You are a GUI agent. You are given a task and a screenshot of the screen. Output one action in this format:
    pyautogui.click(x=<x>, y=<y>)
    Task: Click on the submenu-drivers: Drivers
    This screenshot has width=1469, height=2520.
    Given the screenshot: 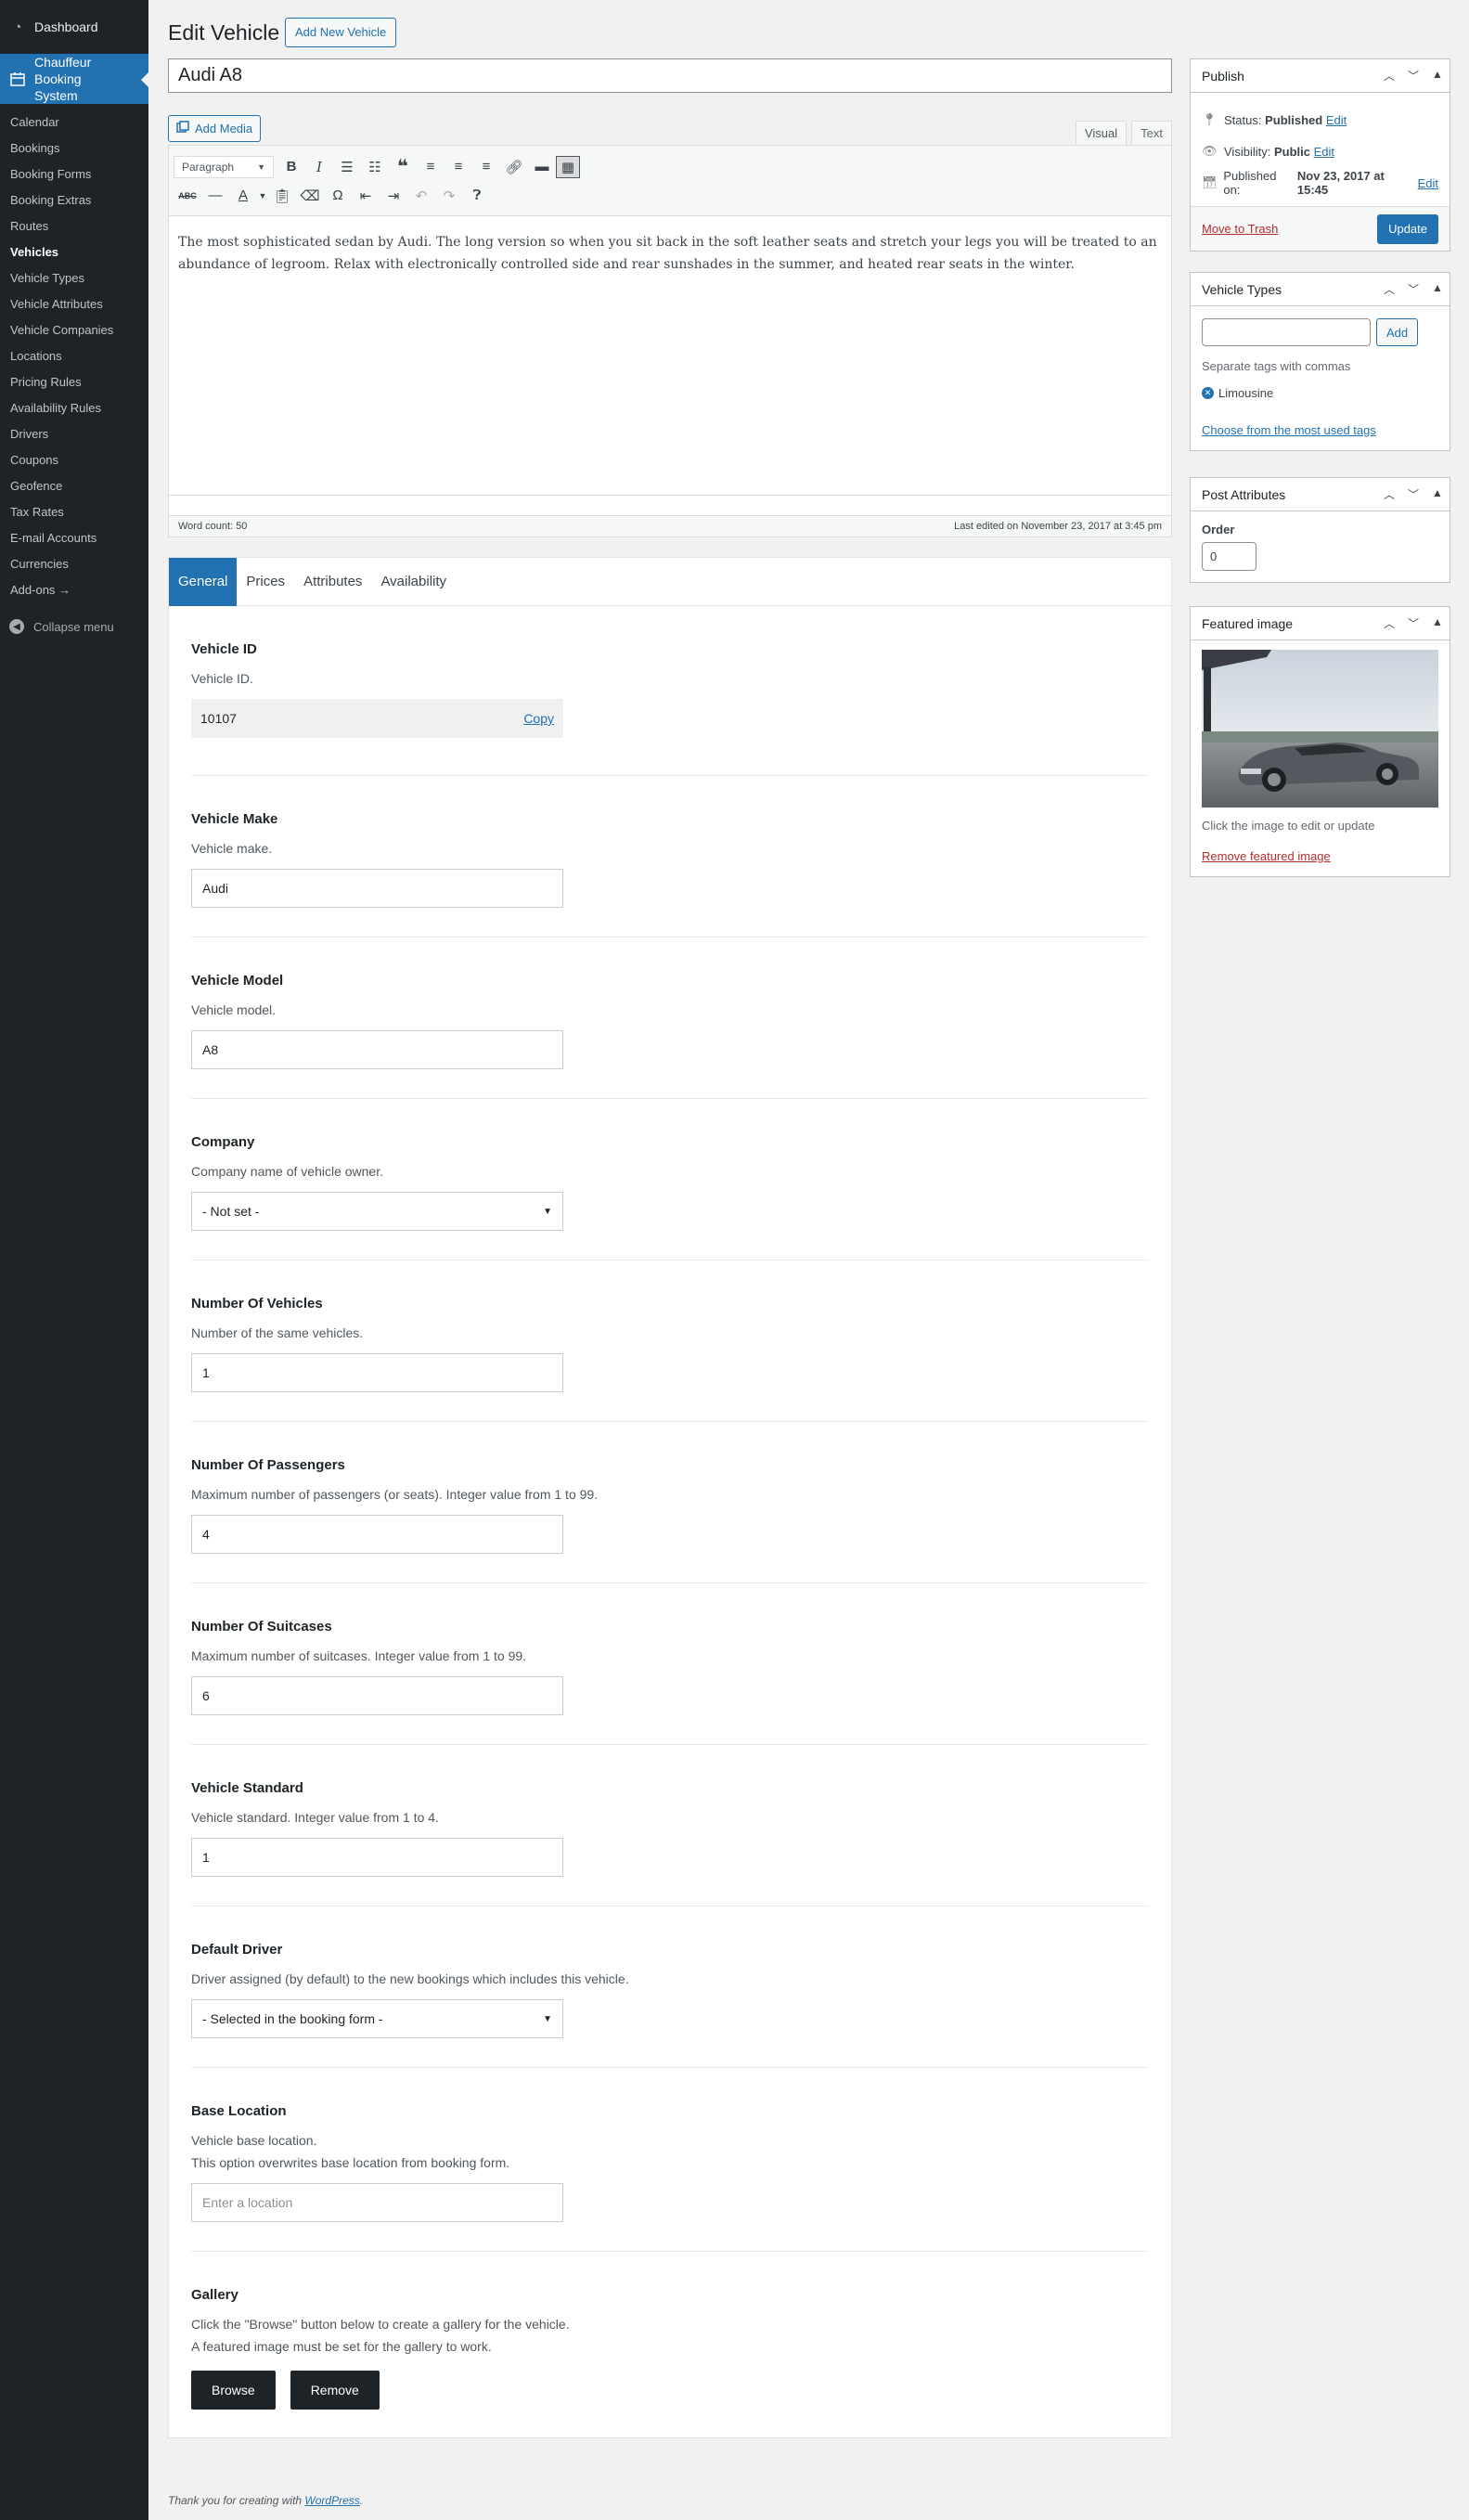 What is the action you would take?
    pyautogui.click(x=74, y=434)
    